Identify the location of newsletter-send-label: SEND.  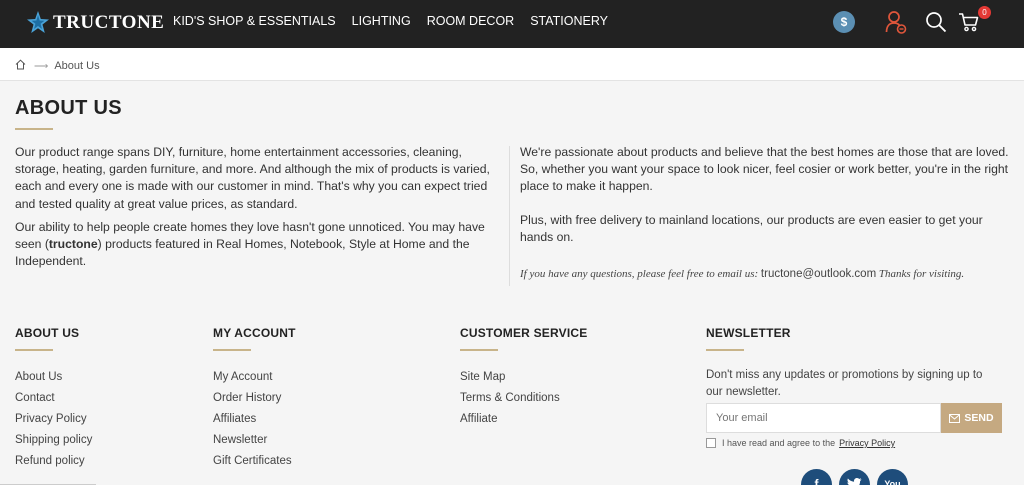
(979, 418).